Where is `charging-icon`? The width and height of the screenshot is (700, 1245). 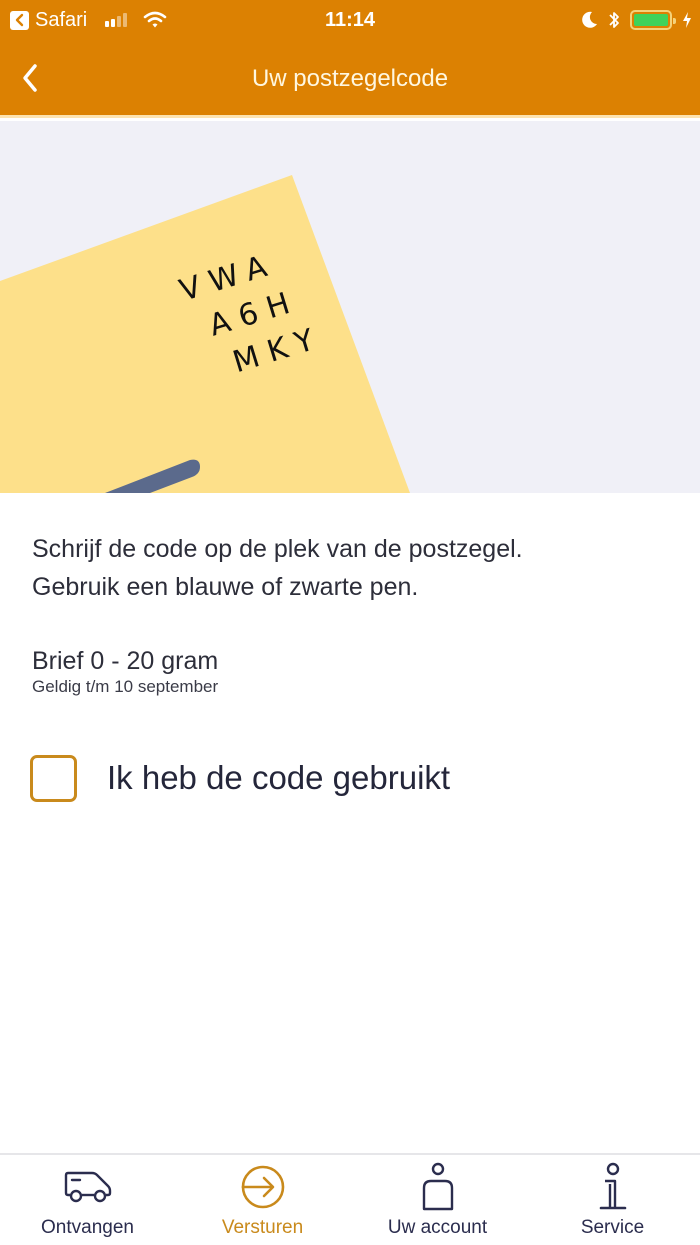
charging-icon is located at coordinates (687, 20).